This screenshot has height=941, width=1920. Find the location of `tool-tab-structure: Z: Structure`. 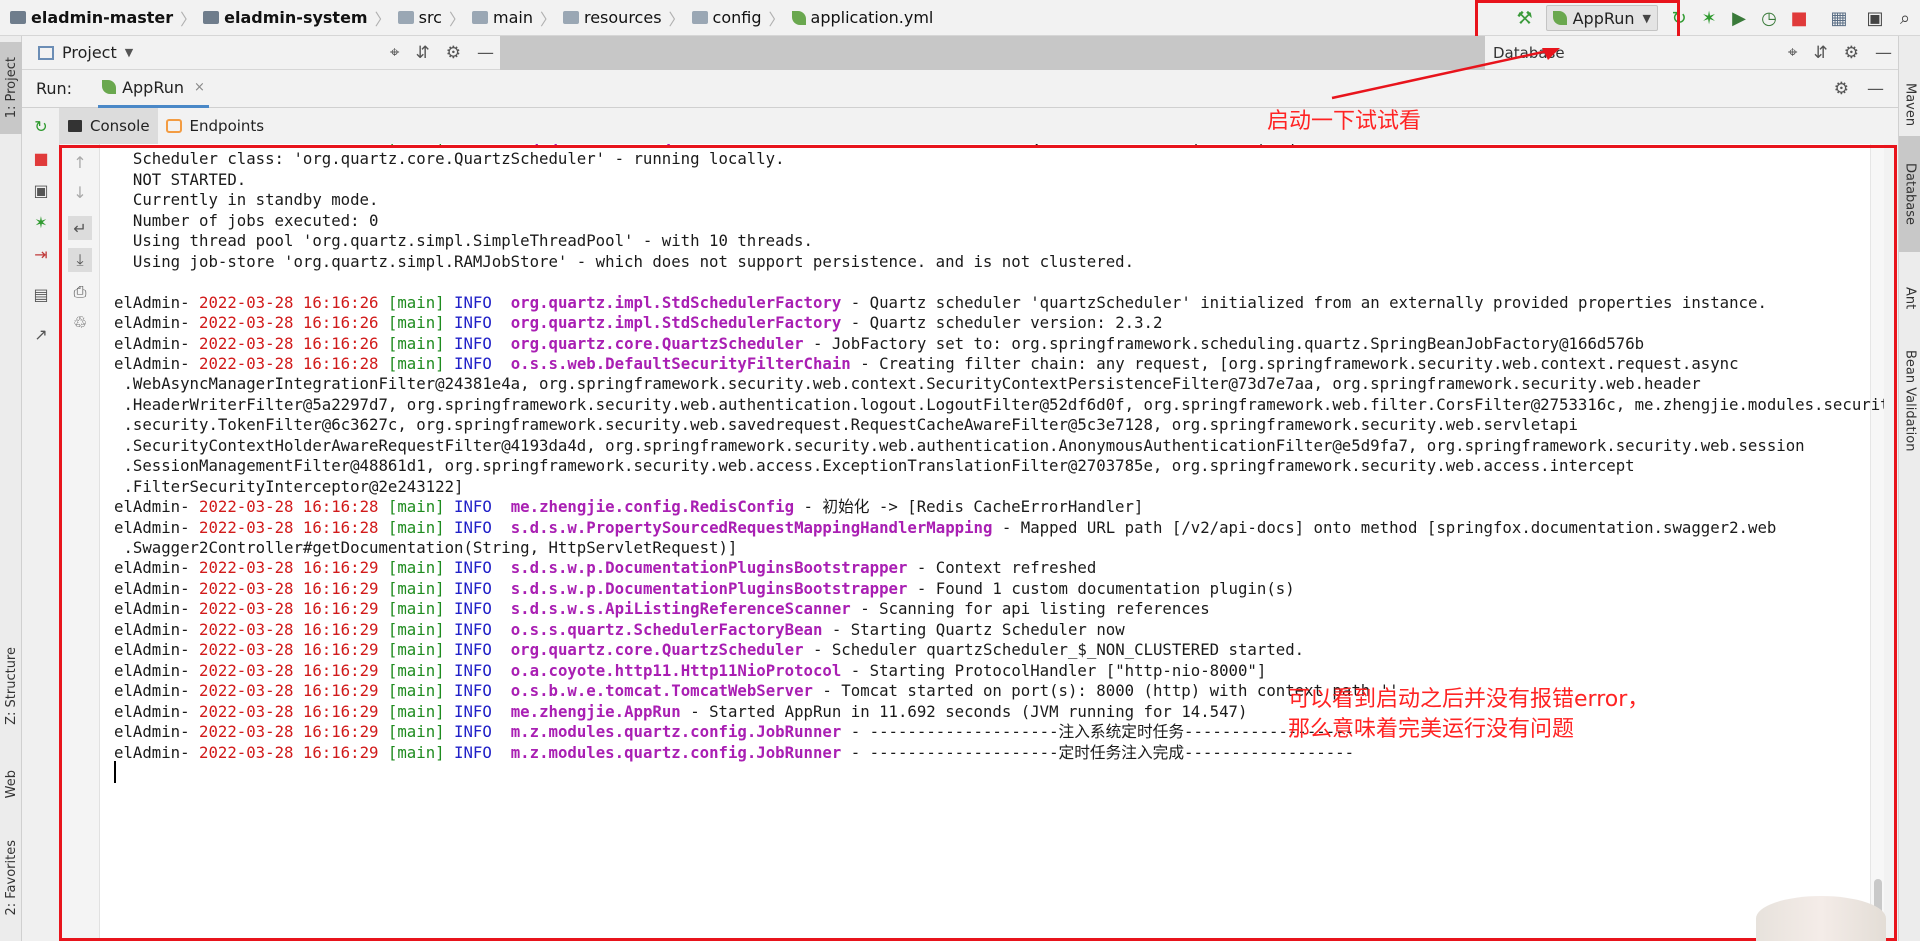

tool-tab-structure: Z: Structure is located at coordinates (11, 686).